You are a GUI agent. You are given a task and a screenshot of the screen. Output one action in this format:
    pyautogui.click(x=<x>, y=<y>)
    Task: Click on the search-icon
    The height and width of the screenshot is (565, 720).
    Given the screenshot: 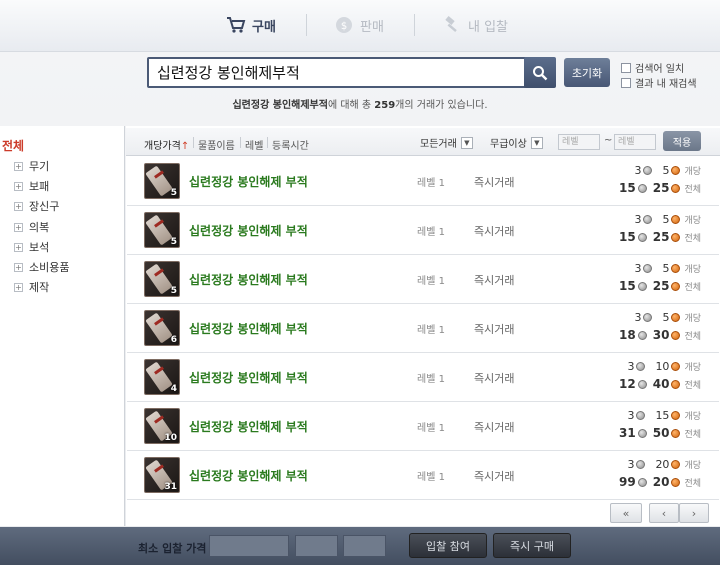 What is the action you would take?
    pyautogui.click(x=540, y=72)
    